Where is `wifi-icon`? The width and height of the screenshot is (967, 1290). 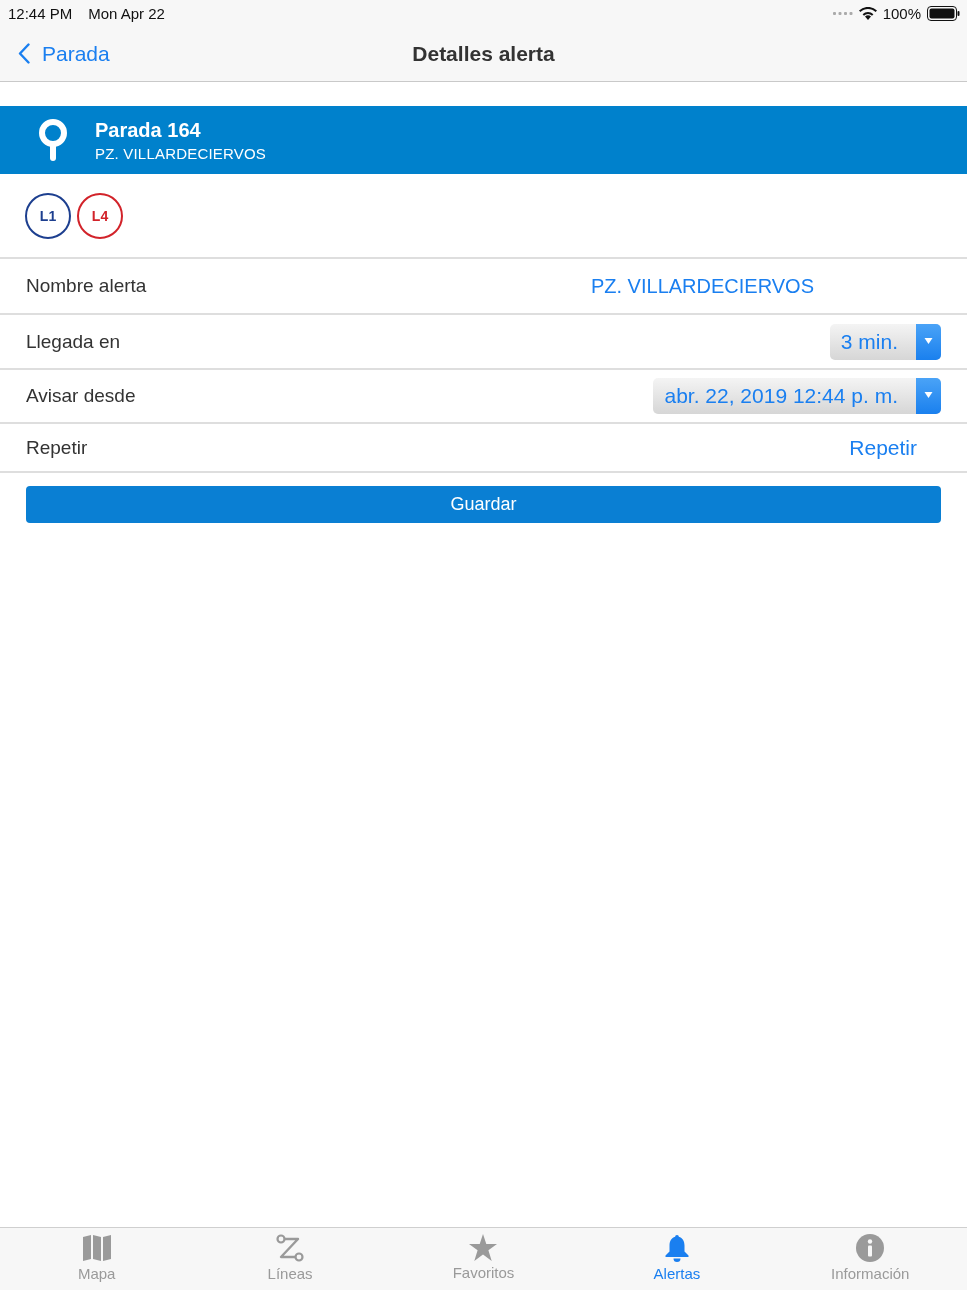
wifi-icon is located at coordinates (867, 13).